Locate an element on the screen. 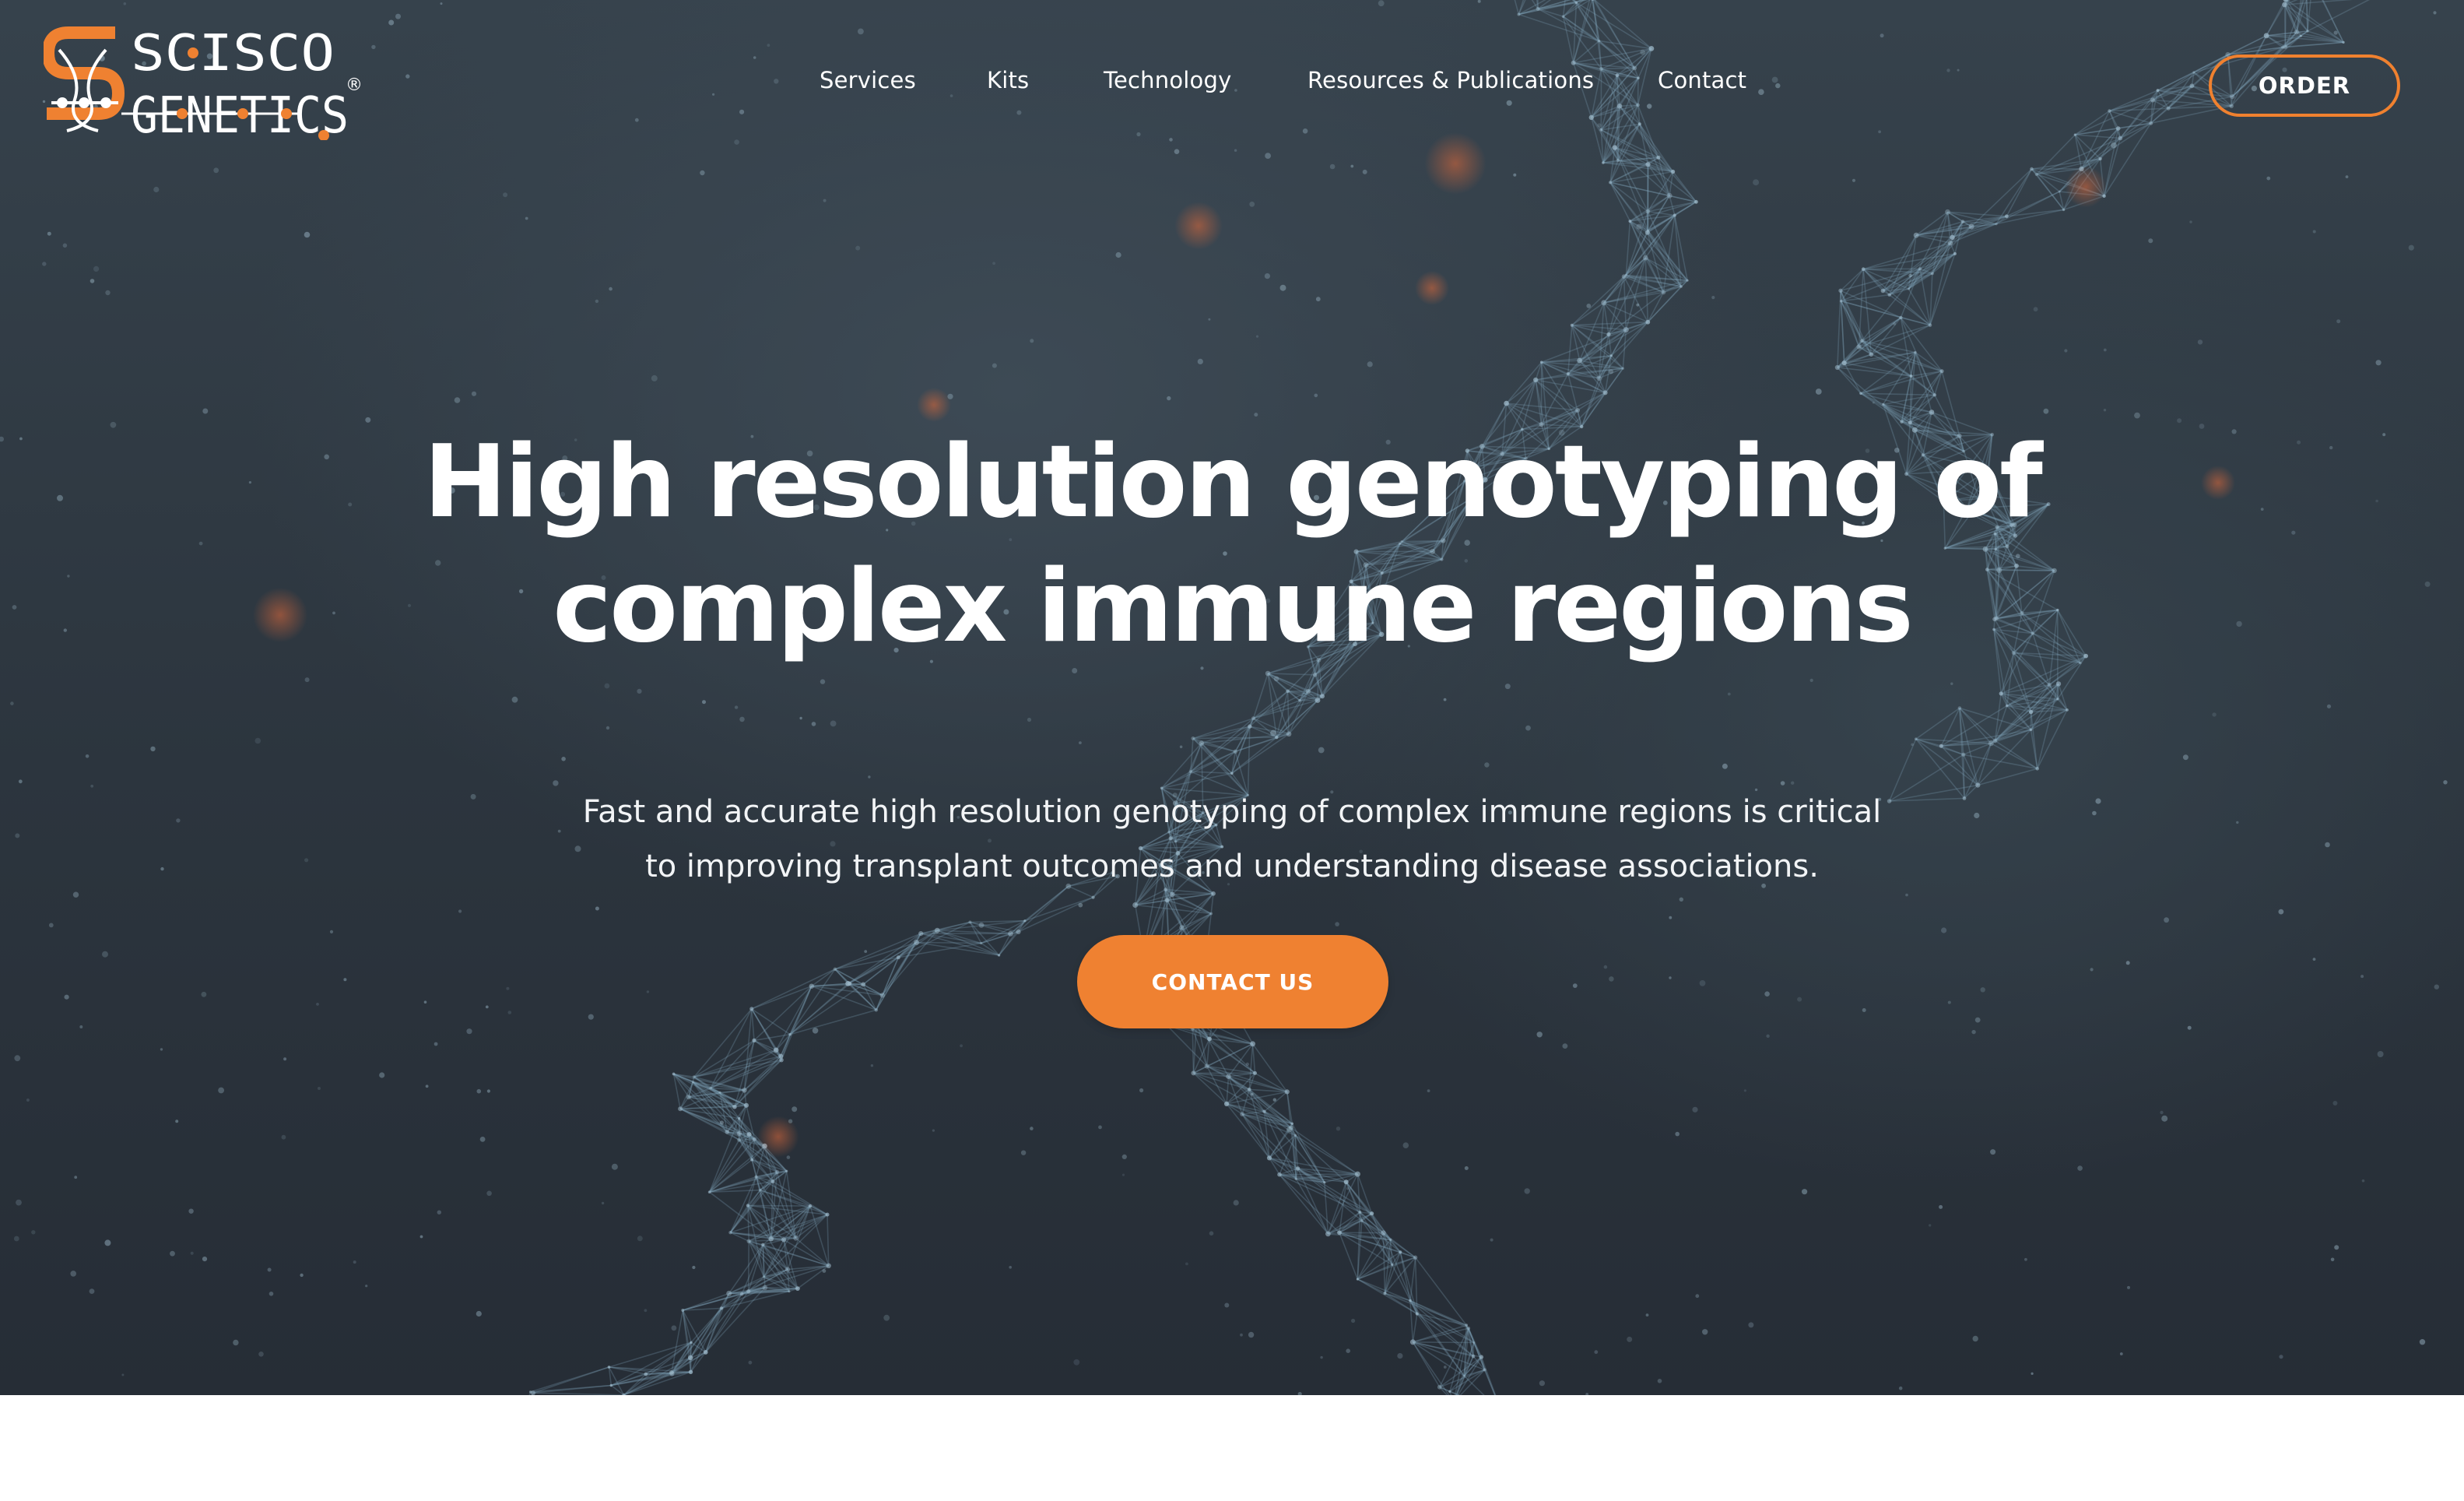 This screenshot has width=2464, height=1501. scisco-genetics-logo: SCISCO GENETICS ® is located at coordinates (202, 83).